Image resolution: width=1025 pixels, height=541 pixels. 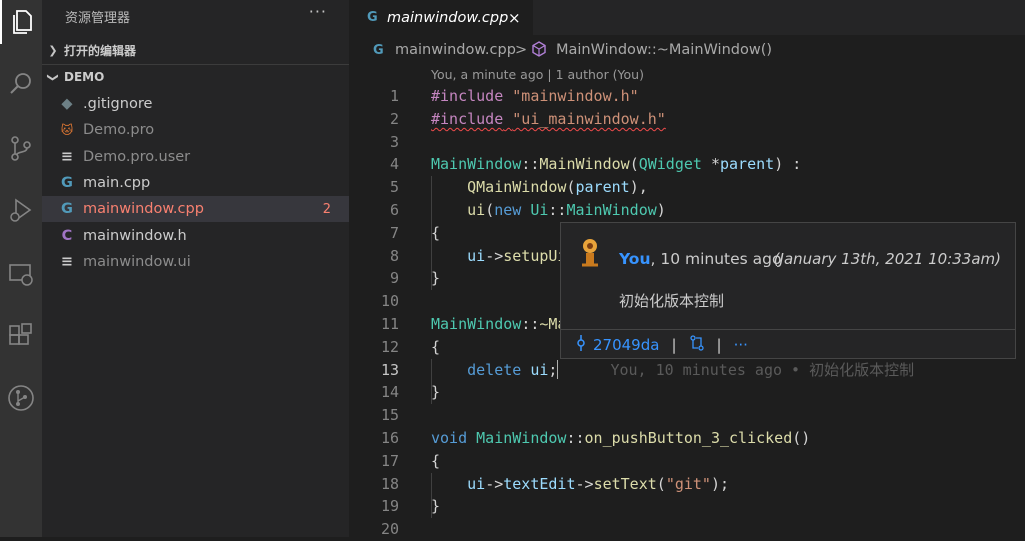 What do you see at coordinates (697, 345) in the screenshot?
I see `compare-changes-icon` at bounding box center [697, 345].